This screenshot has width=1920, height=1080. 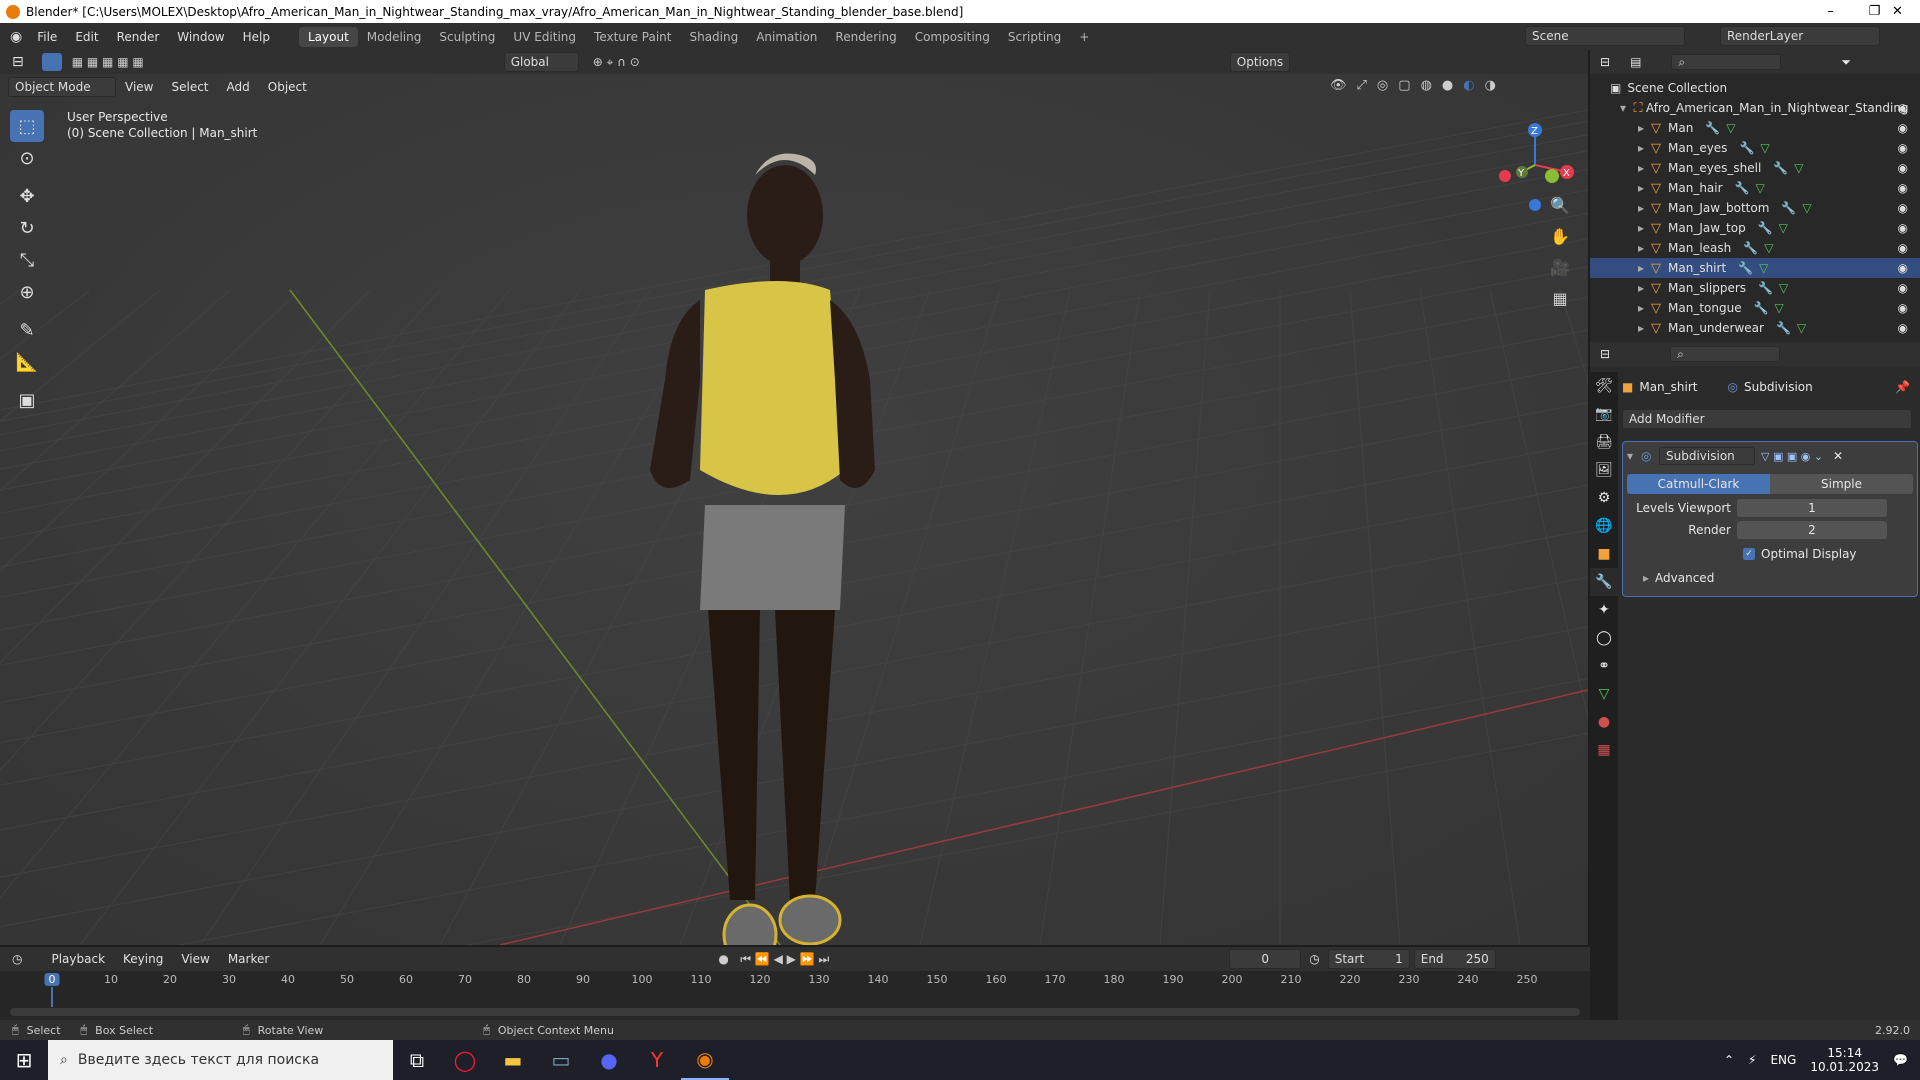 What do you see at coordinates (1604, 498) in the screenshot?
I see `scene-tab-icon: ⚙` at bounding box center [1604, 498].